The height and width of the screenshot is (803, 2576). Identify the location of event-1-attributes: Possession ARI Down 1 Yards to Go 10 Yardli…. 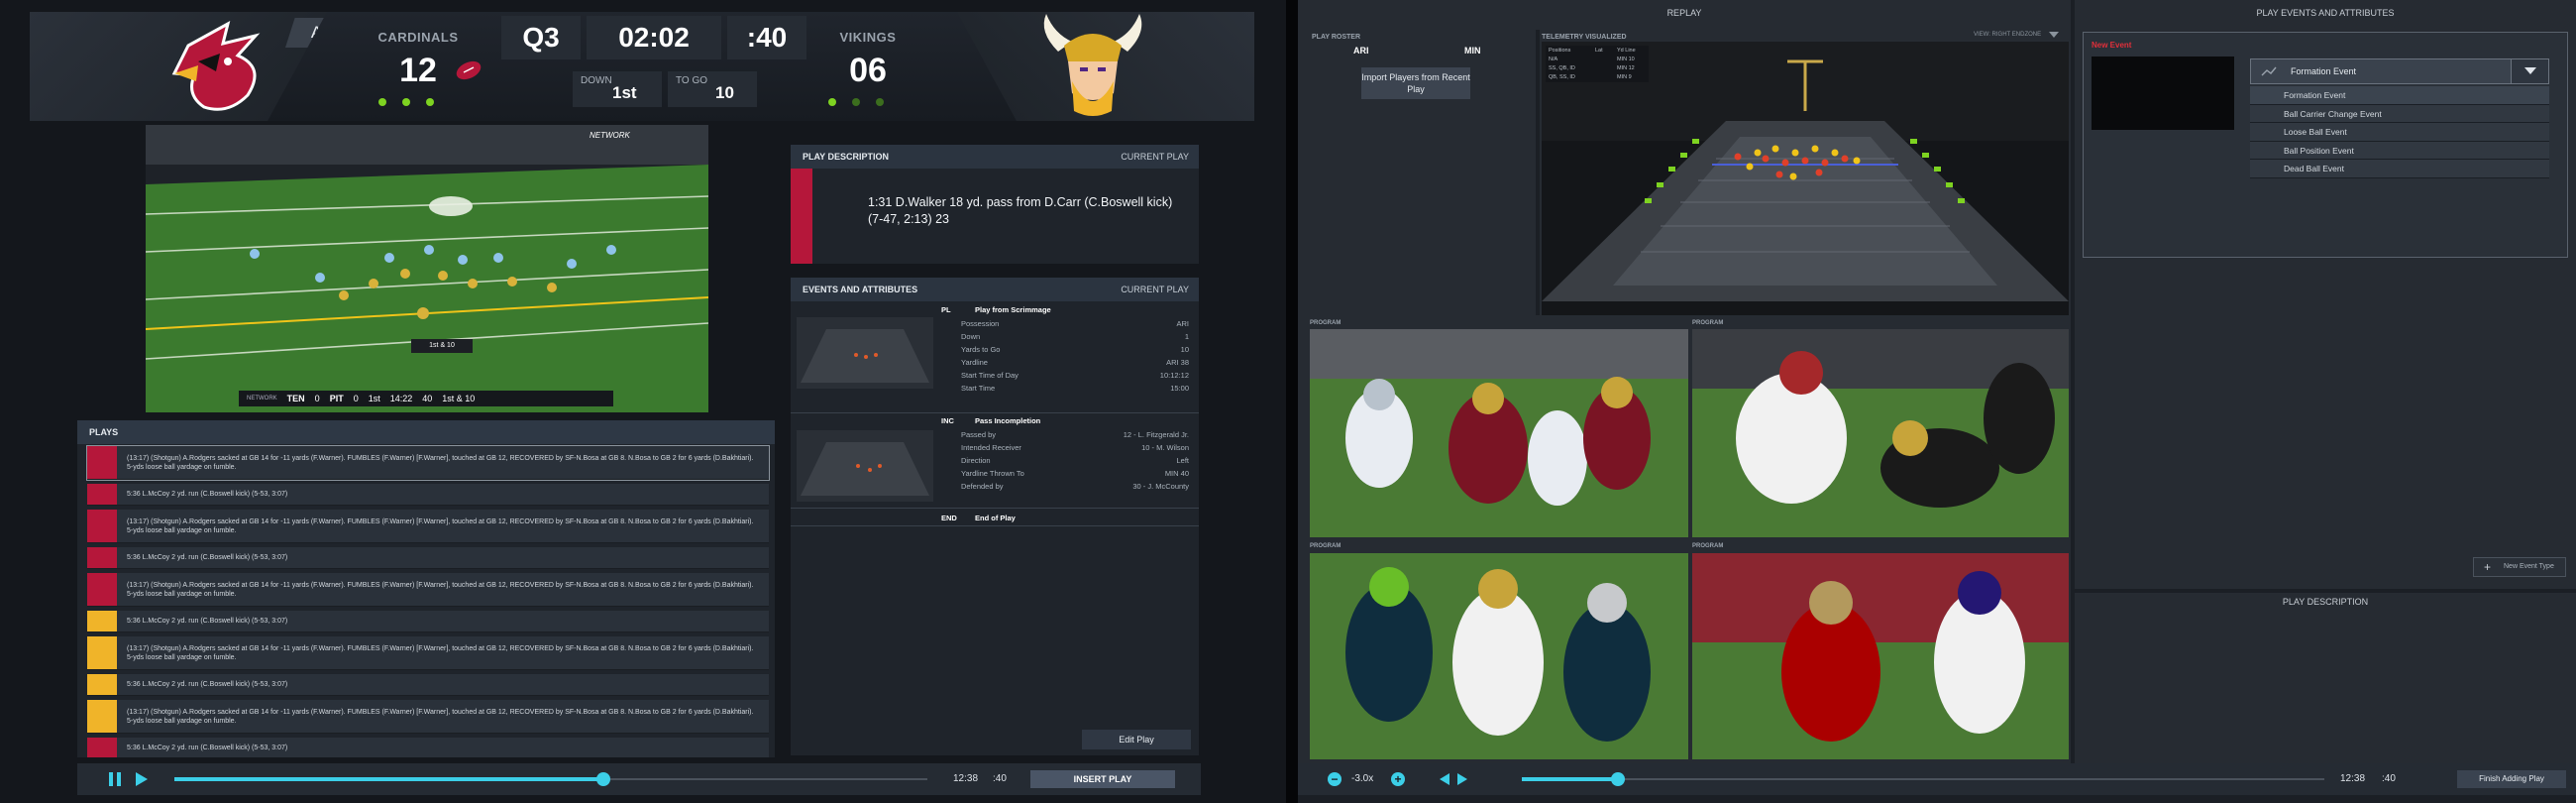
(1075, 356).